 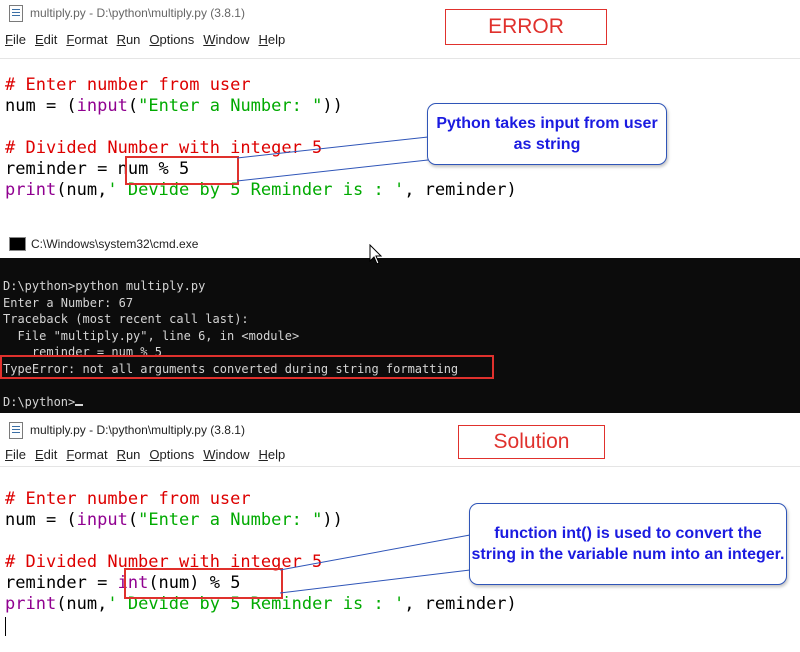 I want to click on top-callout: Python takes input from user as string, so click(x=547, y=134).